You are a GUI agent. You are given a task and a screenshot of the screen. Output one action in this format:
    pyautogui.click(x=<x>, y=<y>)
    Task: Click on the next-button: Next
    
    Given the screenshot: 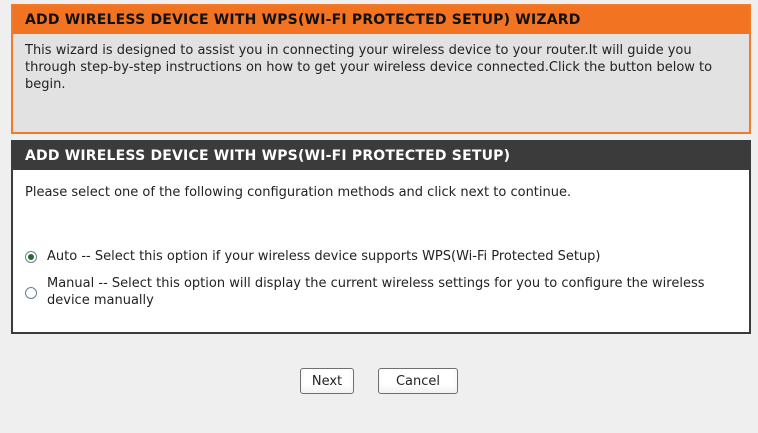 What is the action you would take?
    pyautogui.click(x=327, y=381)
    